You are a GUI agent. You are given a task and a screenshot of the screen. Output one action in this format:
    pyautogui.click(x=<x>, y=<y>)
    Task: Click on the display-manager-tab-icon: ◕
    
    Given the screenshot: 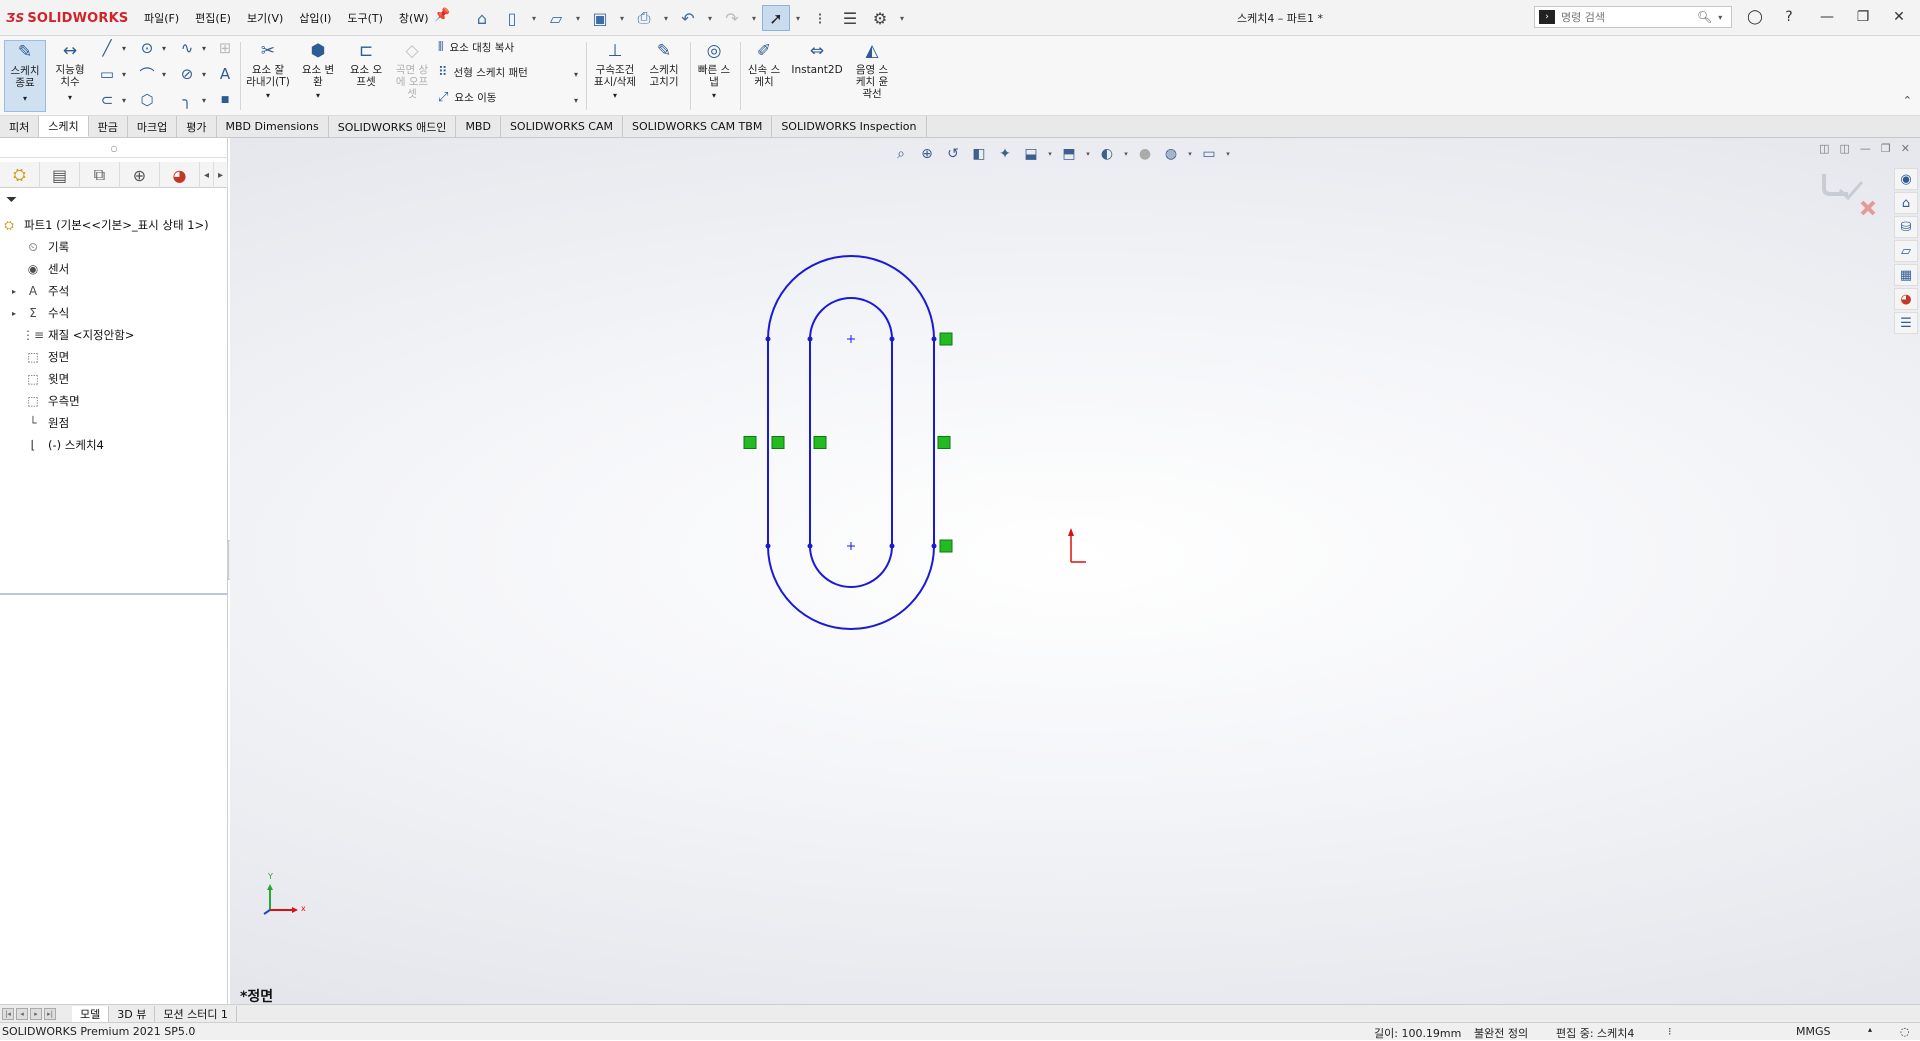 What is the action you would take?
    pyautogui.click(x=180, y=175)
    